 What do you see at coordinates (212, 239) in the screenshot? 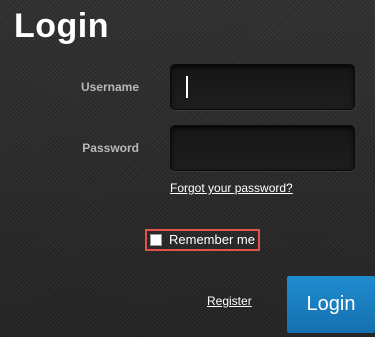
I see `remember-me-label: Remember me` at bounding box center [212, 239].